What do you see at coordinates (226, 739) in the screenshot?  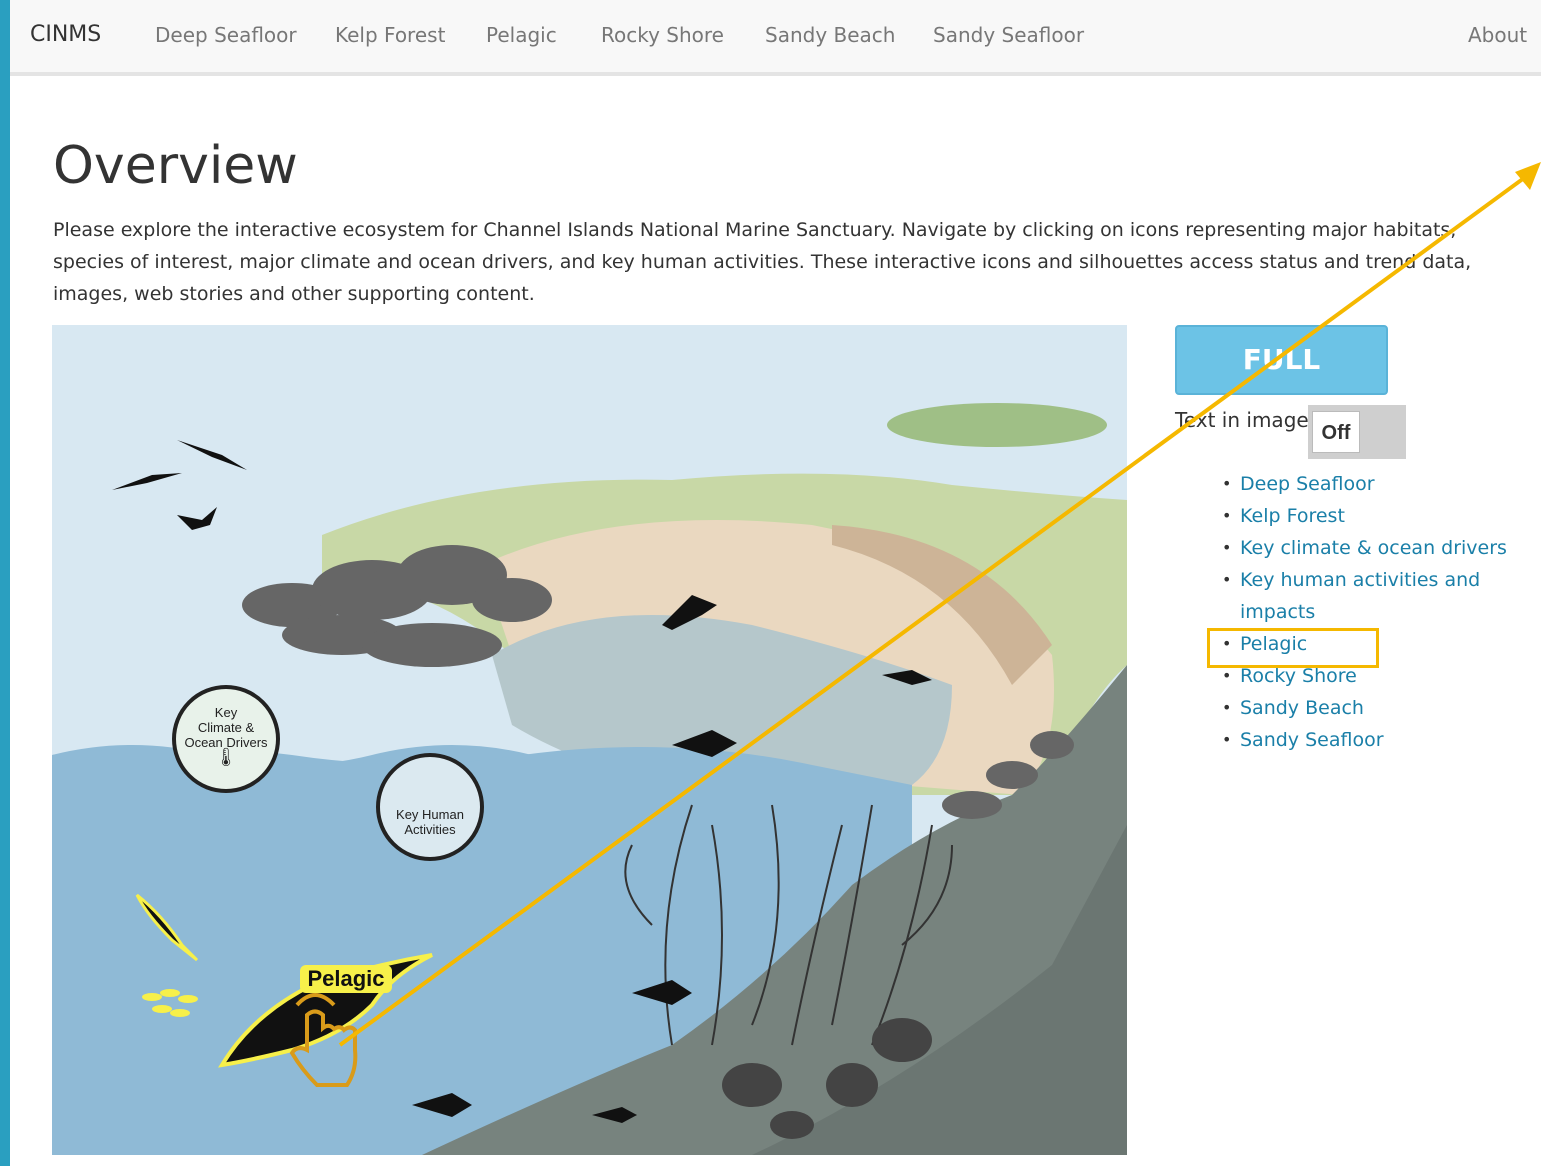 I see `climate-drivers-badge: Key Climate & Ocean Drivers 🌡` at bounding box center [226, 739].